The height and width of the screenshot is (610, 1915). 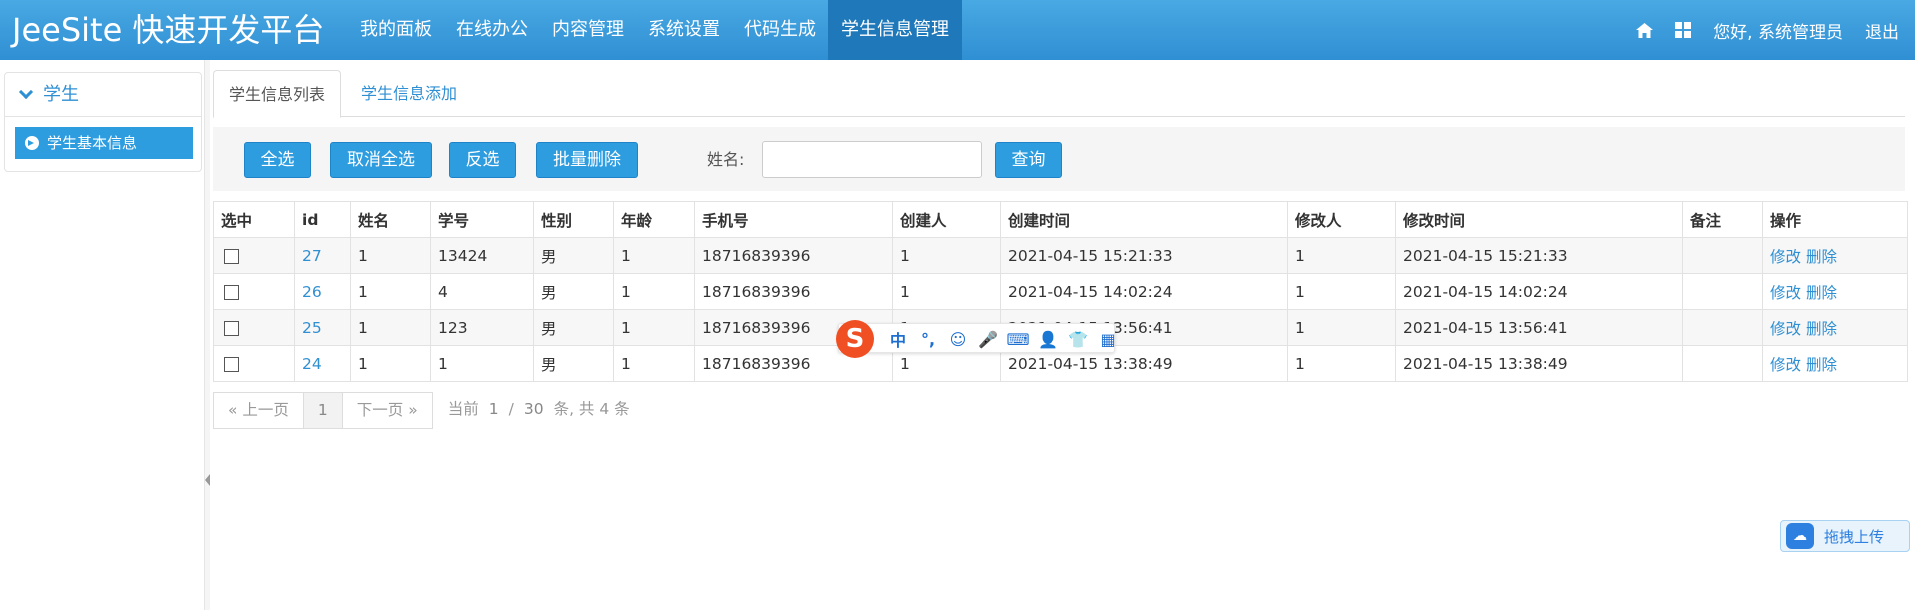 I want to click on nav-item-settings: 系统设置, so click(x=684, y=30).